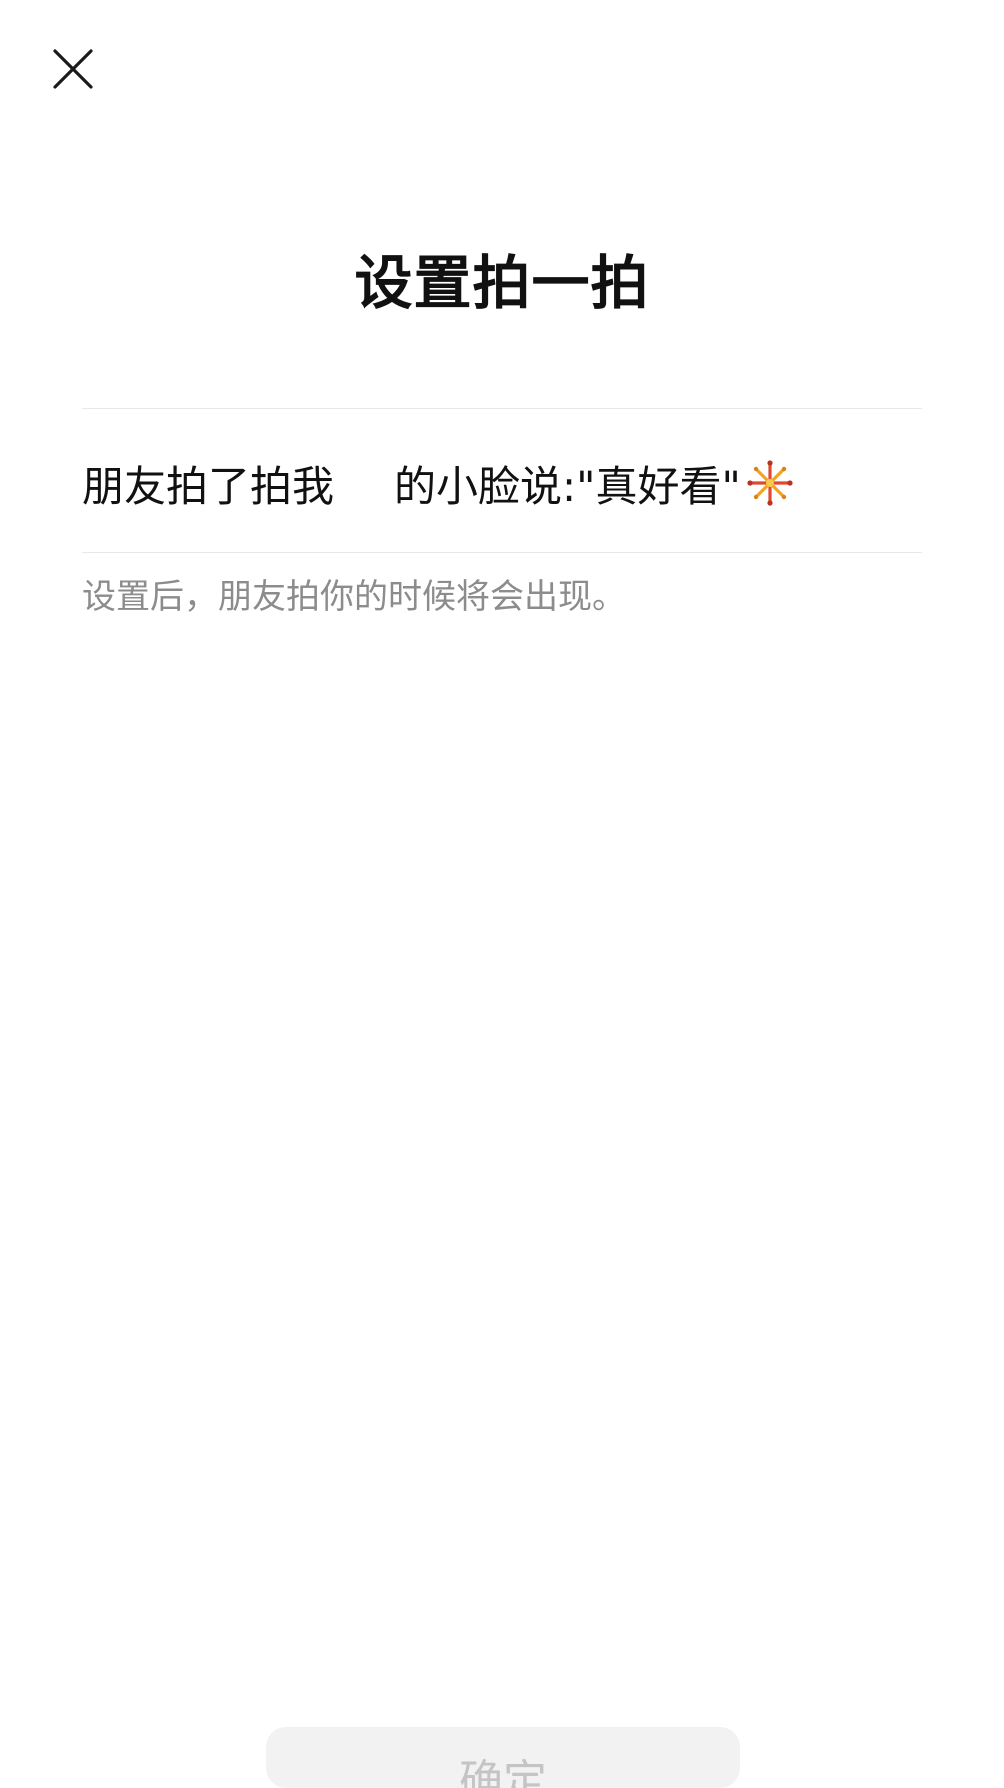  What do you see at coordinates (770, 483) in the screenshot?
I see `fireworks-icon` at bounding box center [770, 483].